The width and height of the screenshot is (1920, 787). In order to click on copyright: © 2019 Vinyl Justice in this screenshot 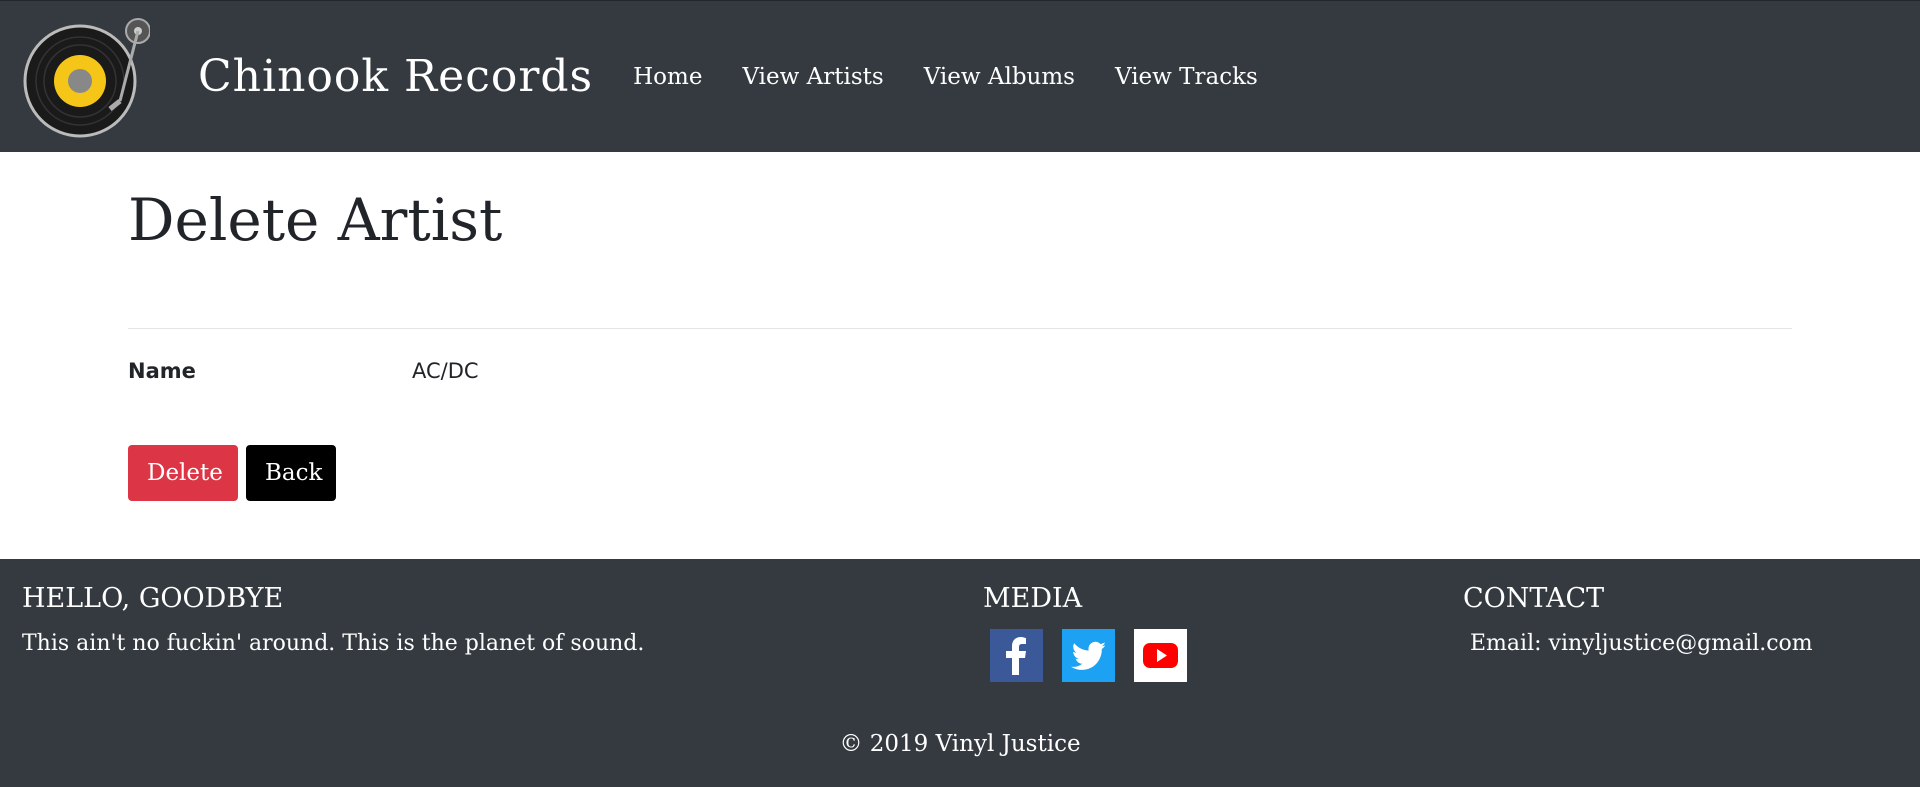, I will do `click(960, 744)`.